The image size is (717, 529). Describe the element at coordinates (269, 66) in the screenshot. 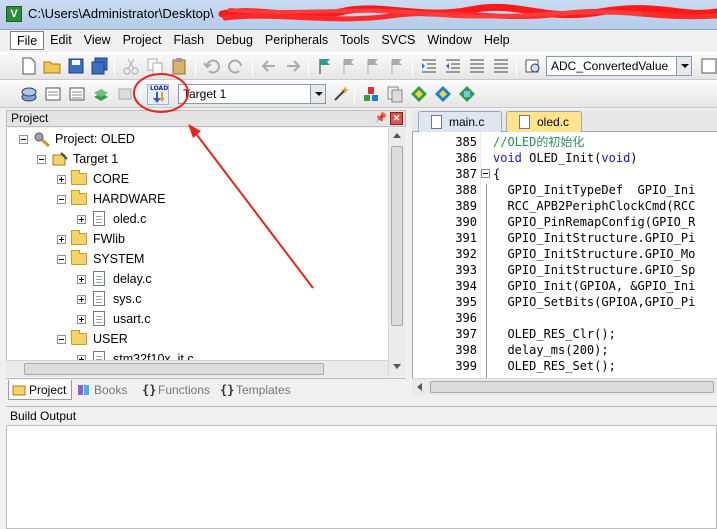

I see `nav-back-icon` at that location.